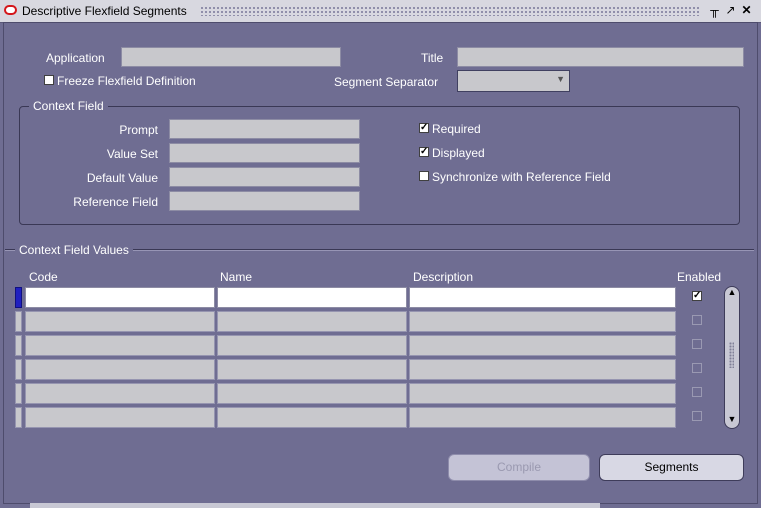 This screenshot has height=508, width=761. I want to click on values-legend: Context Field Values, so click(74, 250).